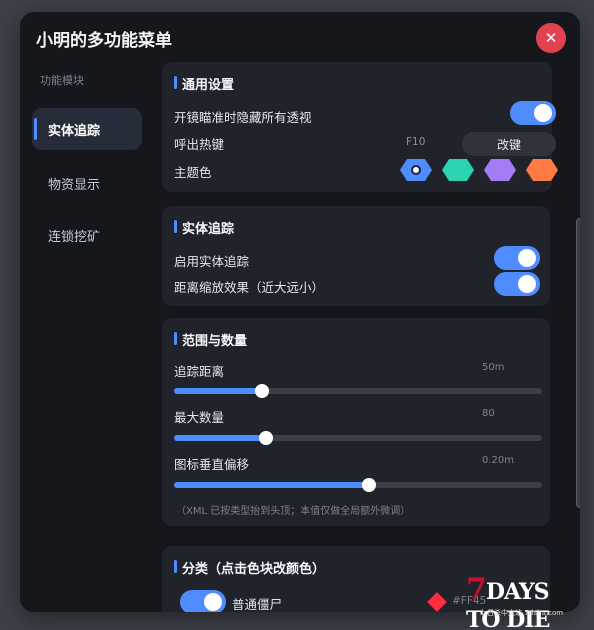 The height and width of the screenshot is (630, 594). What do you see at coordinates (517, 284) in the screenshot?
I see `distance-scale-toggle` at bounding box center [517, 284].